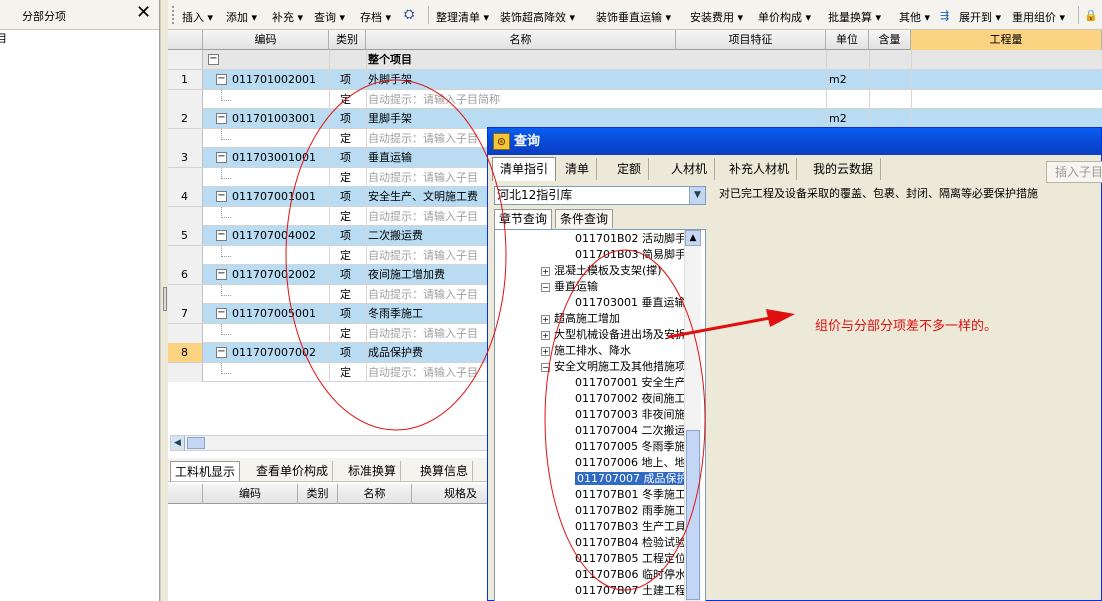  I want to click on splitter-grip, so click(165, 299).